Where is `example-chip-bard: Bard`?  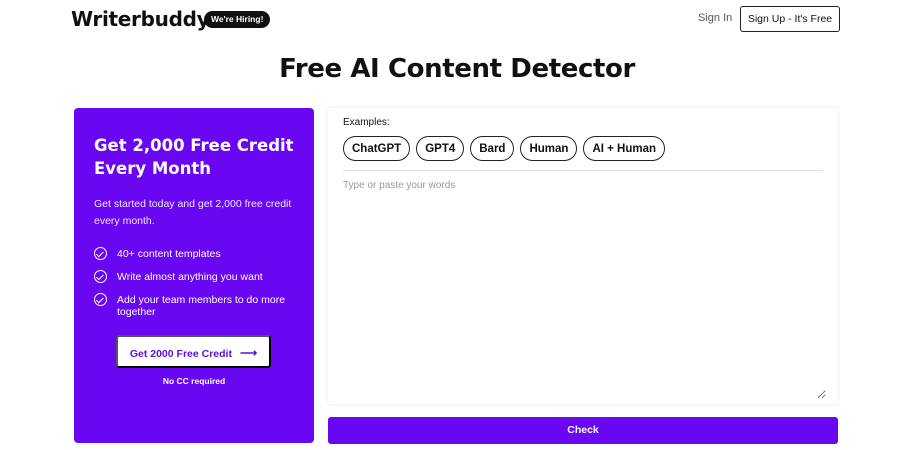 example-chip-bard: Bard is located at coordinates (492, 148).